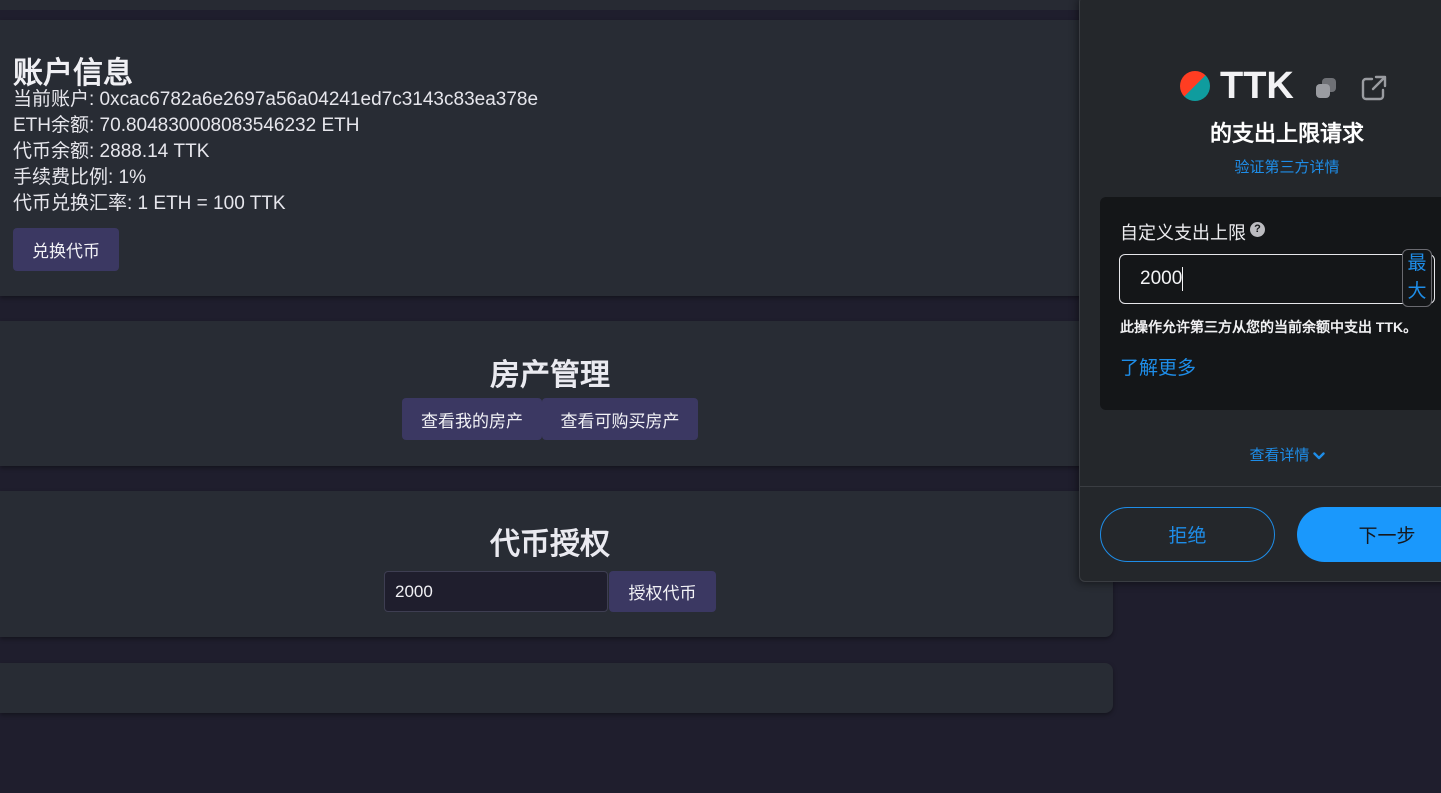 The image size is (1441, 793). Describe the element at coordinates (73, 73) in the screenshot. I see `account-info-title: 账户信息` at that location.